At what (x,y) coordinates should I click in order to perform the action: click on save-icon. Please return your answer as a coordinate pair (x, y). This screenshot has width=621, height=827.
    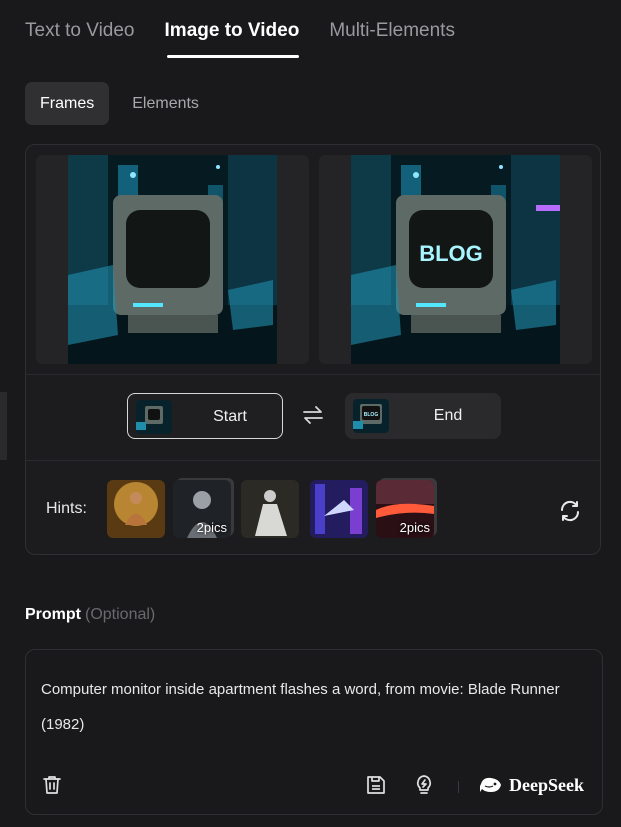
    Looking at the image, I should click on (376, 787).